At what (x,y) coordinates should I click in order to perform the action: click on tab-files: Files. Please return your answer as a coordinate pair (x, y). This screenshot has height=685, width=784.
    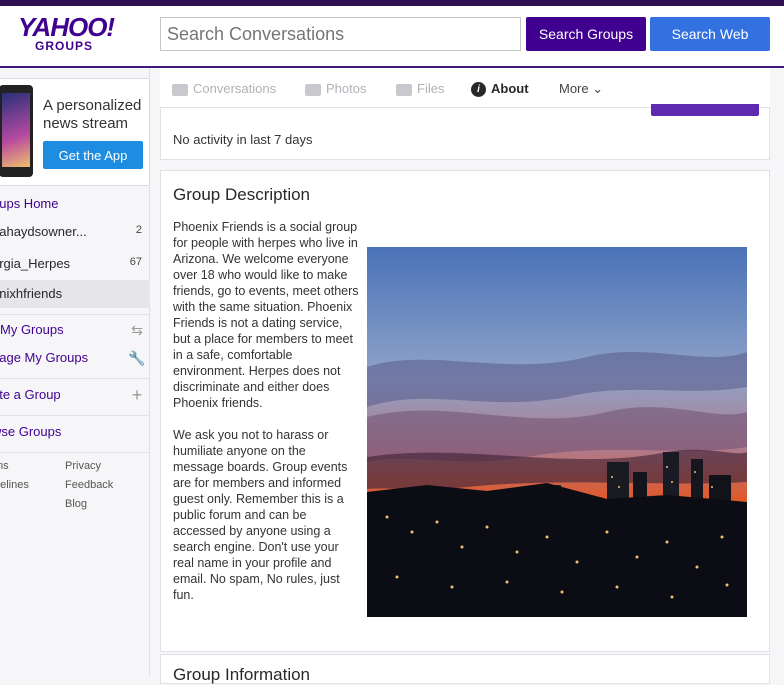
    Looking at the image, I should click on (420, 88).